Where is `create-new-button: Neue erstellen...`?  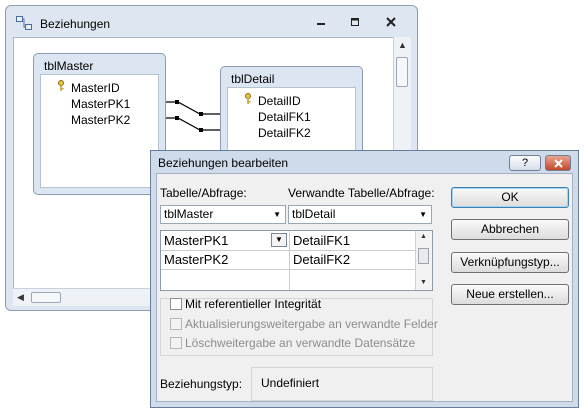
create-new-button: Neue erstellen... is located at coordinates (510, 294).